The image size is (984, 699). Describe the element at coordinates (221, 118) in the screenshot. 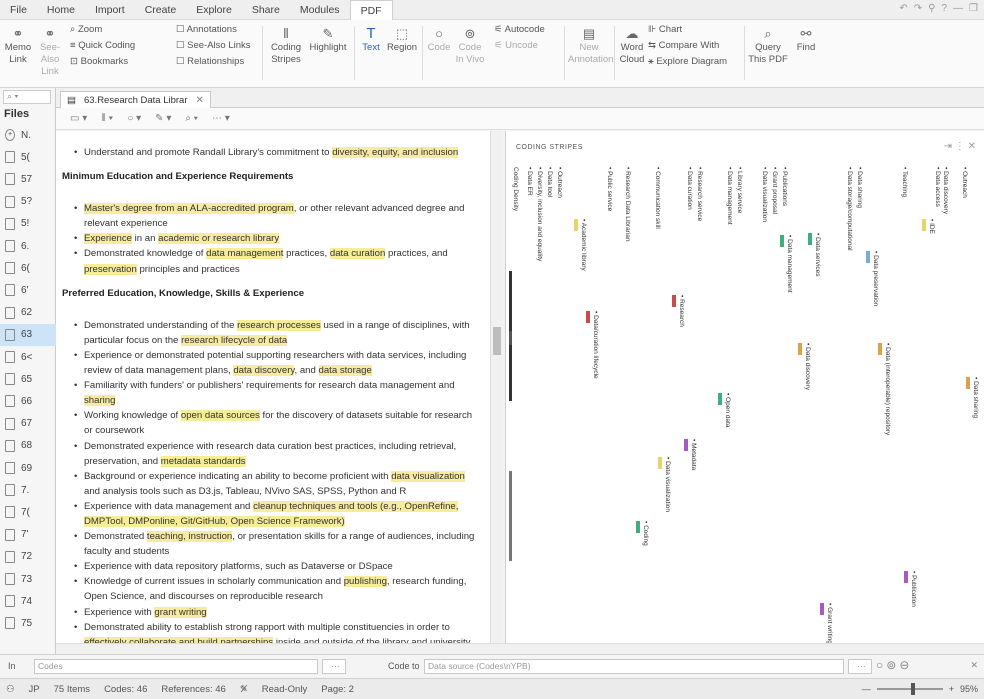

I see `more-icon: ⋯ ▾` at that location.